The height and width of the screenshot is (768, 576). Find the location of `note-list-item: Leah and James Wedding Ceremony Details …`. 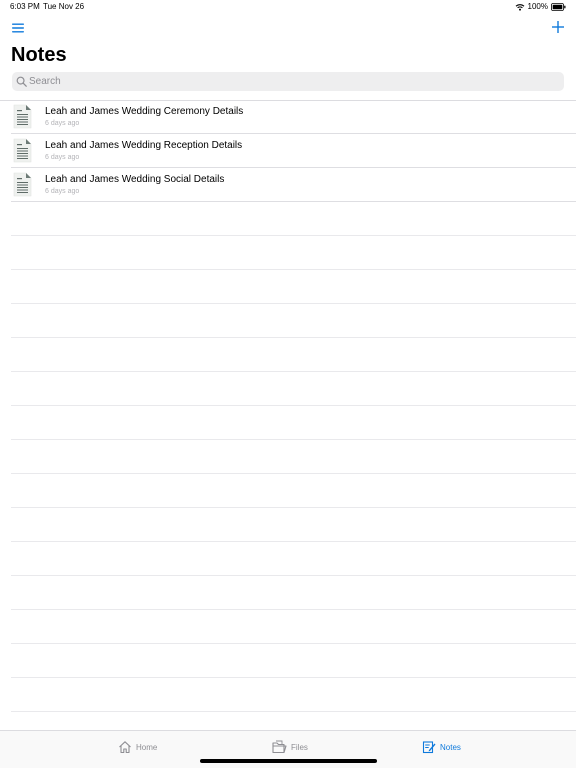

note-list-item: Leah and James Wedding Ceremony Details … is located at coordinates (288, 117).